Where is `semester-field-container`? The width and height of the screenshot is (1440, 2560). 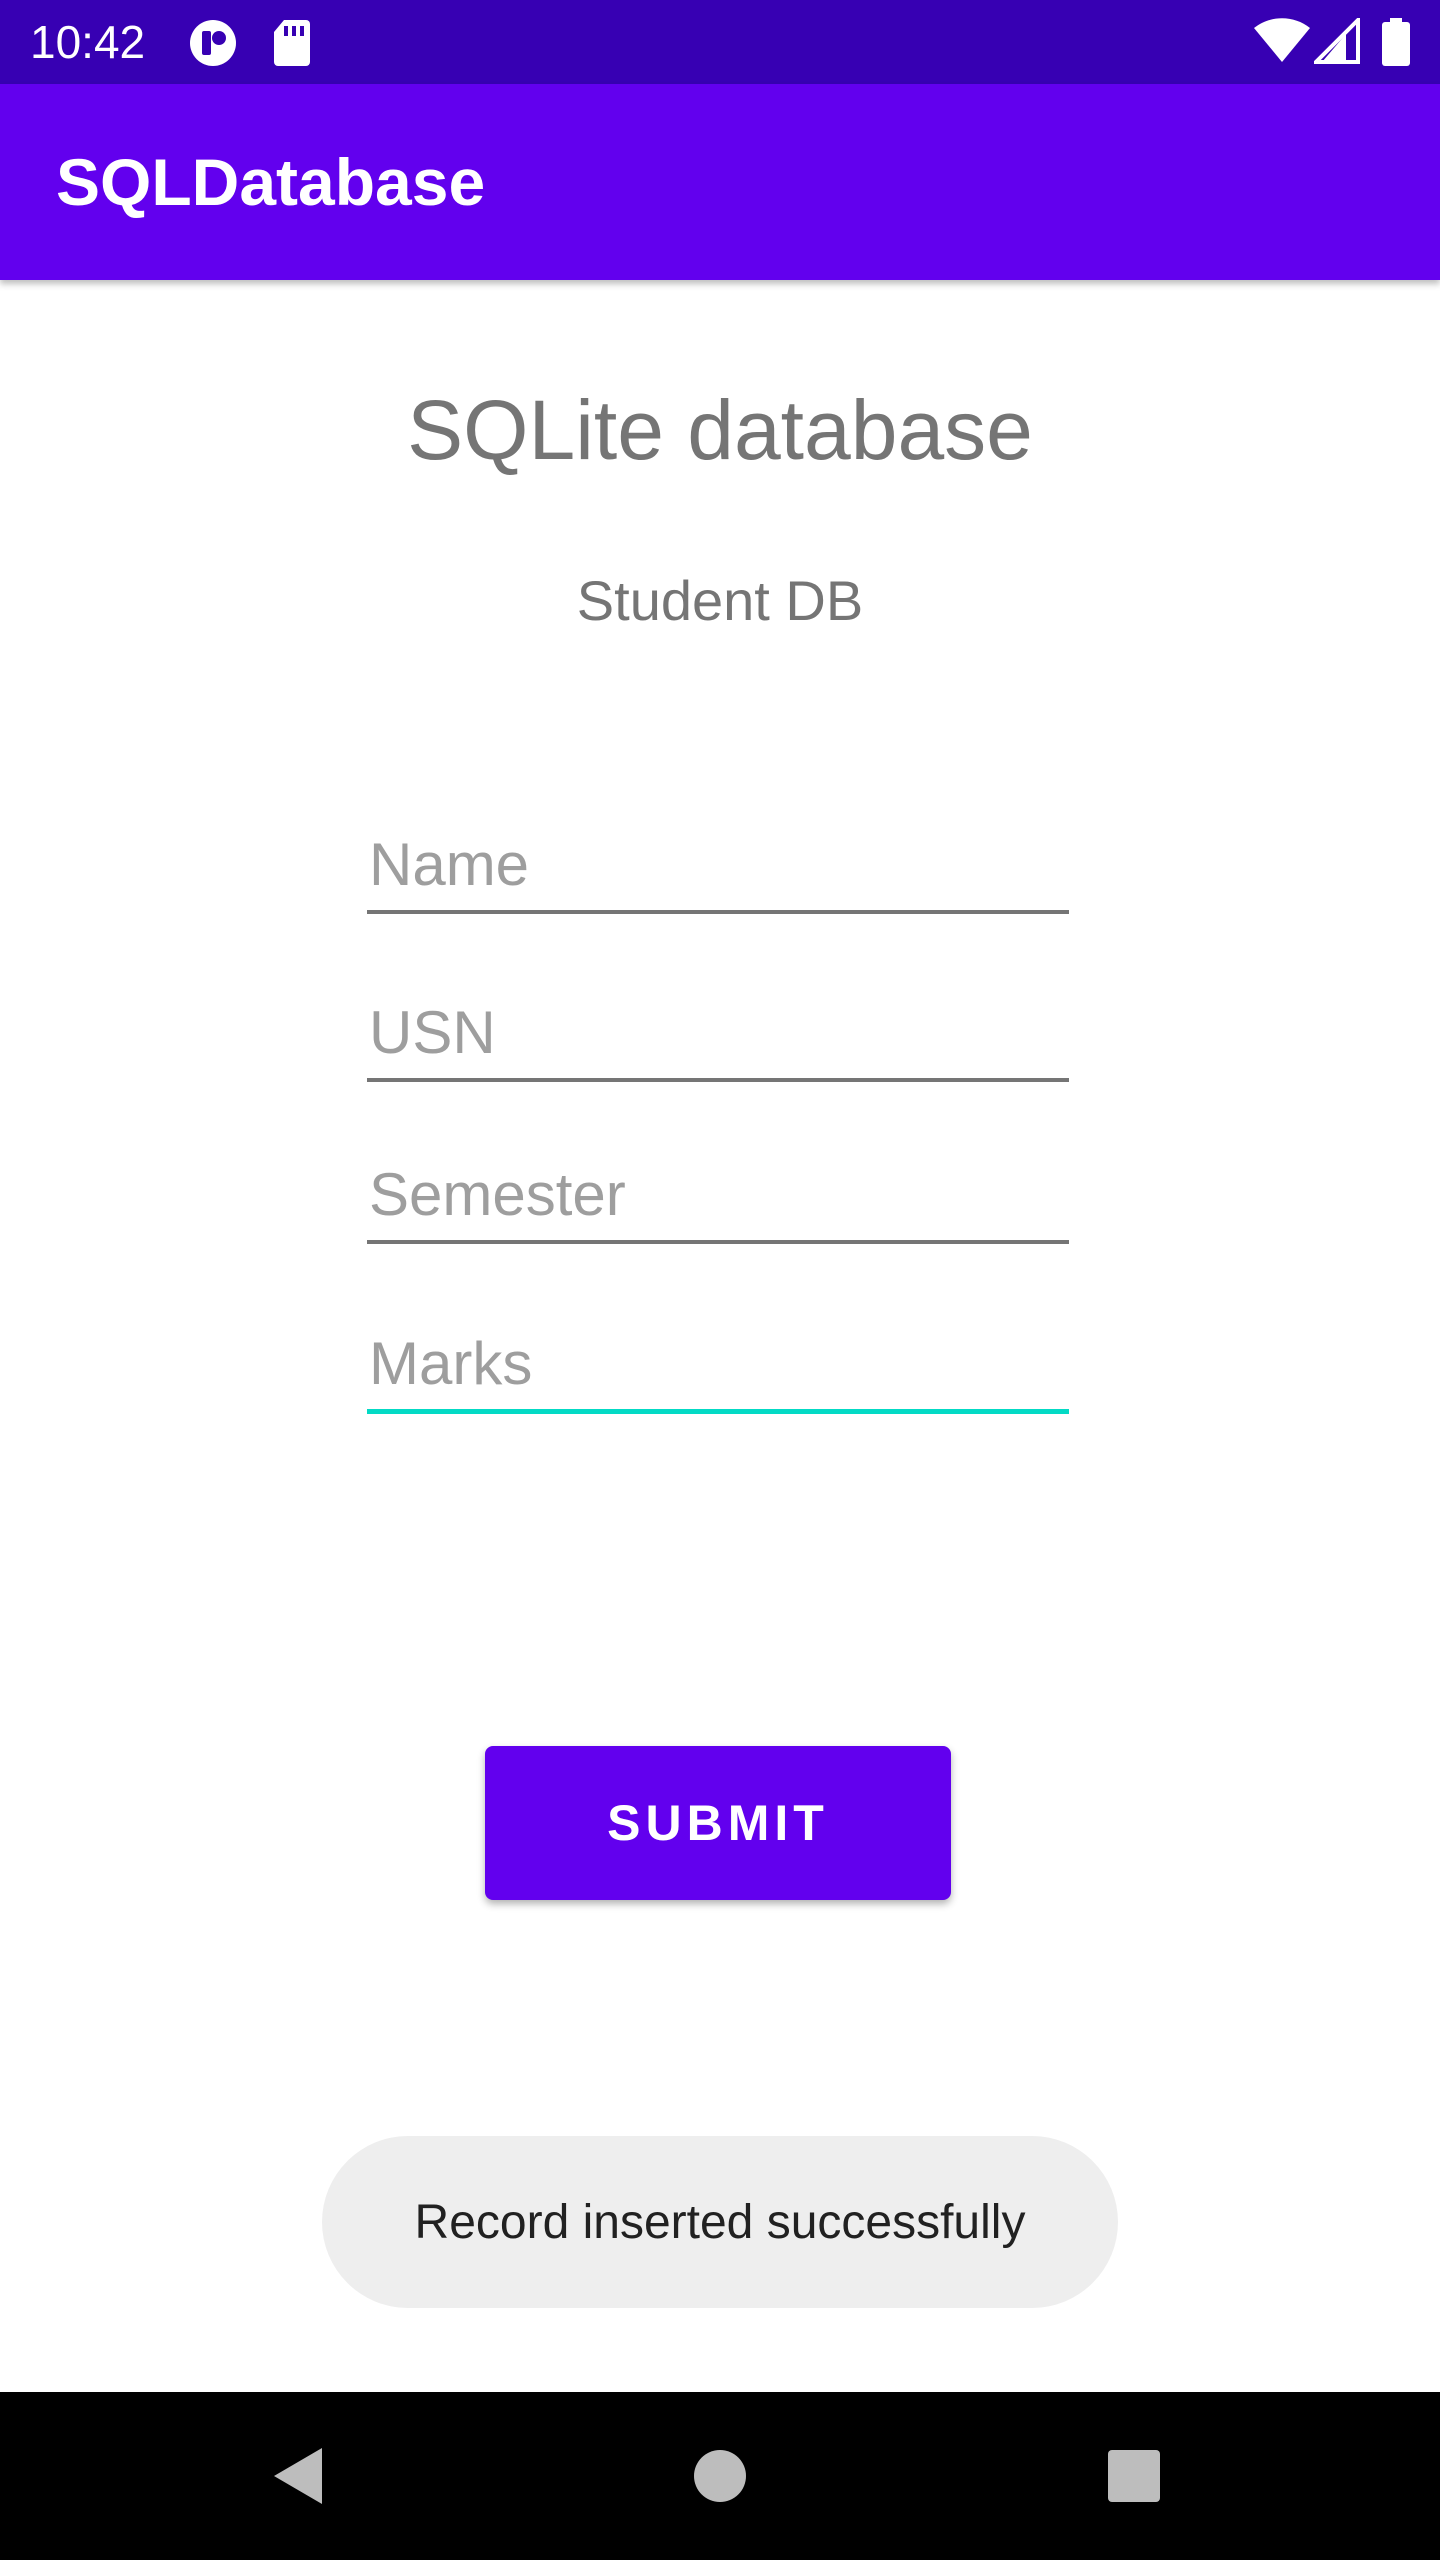 semester-field-container is located at coordinates (718, 1196).